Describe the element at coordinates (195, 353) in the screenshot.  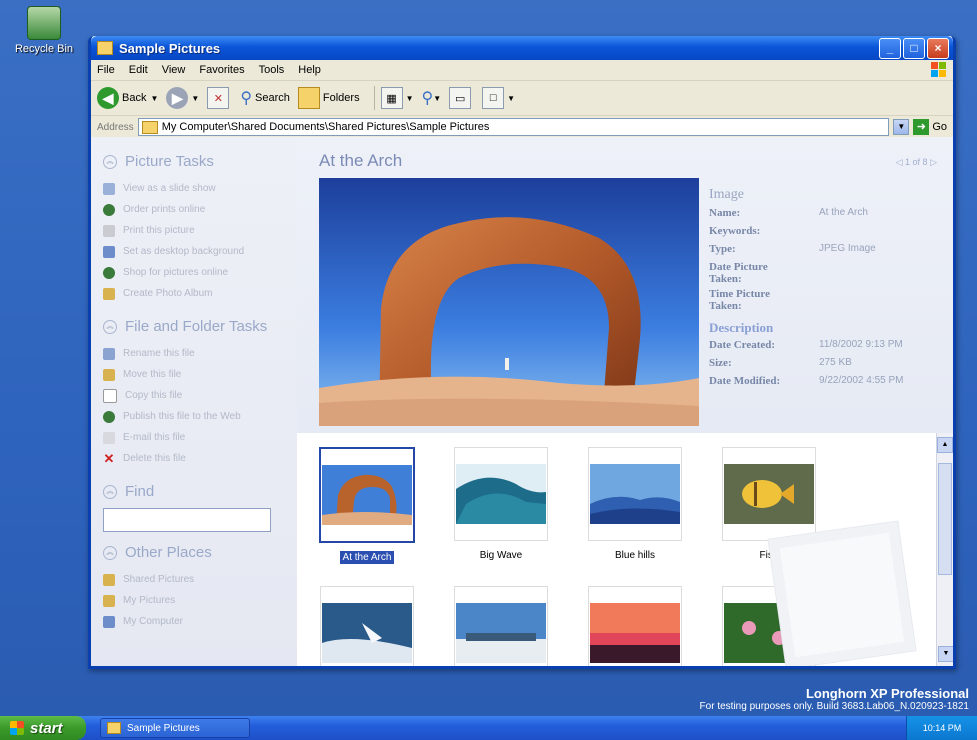
I see `task-rename-file: Rename this file` at that location.